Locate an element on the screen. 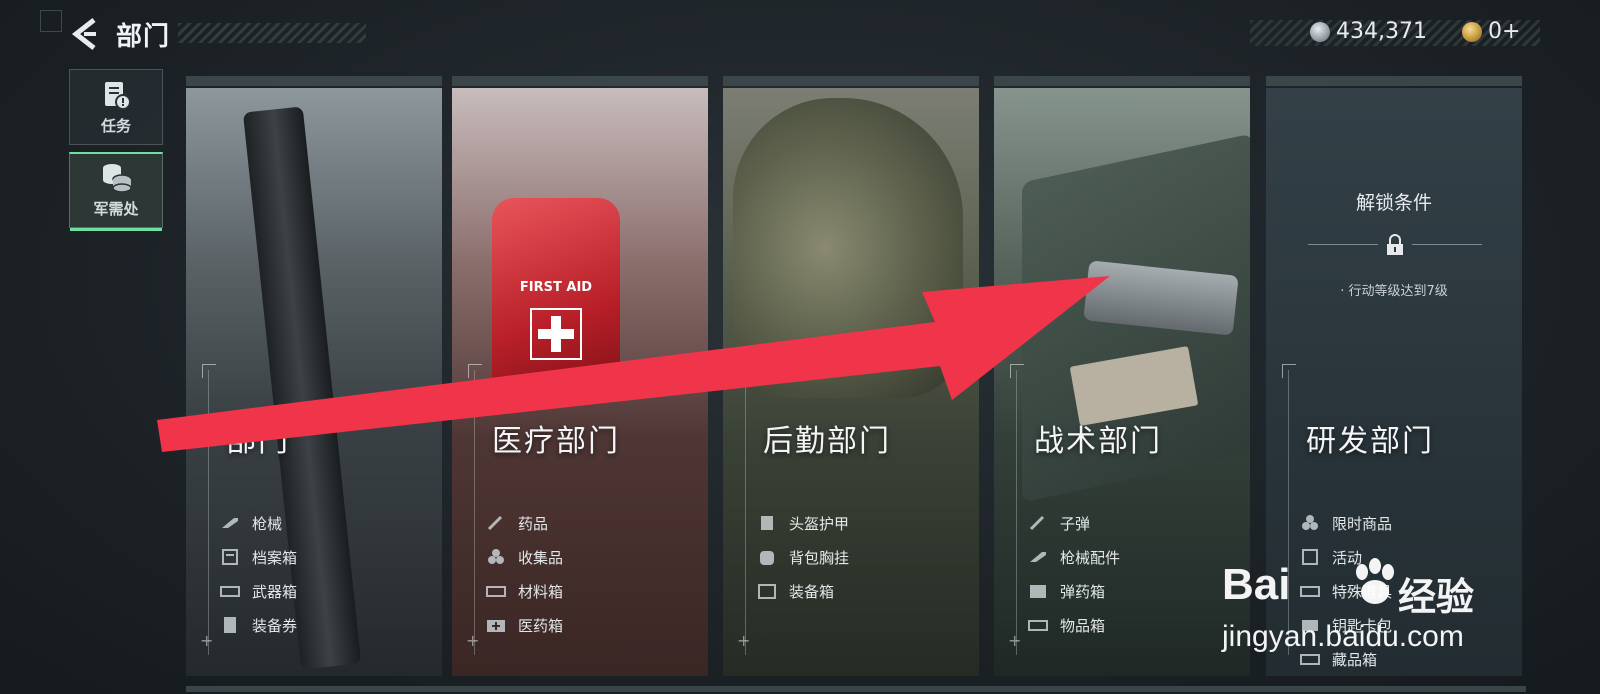 The height and width of the screenshot is (694, 1600). currency-gold: 0+ is located at coordinates (1491, 31).